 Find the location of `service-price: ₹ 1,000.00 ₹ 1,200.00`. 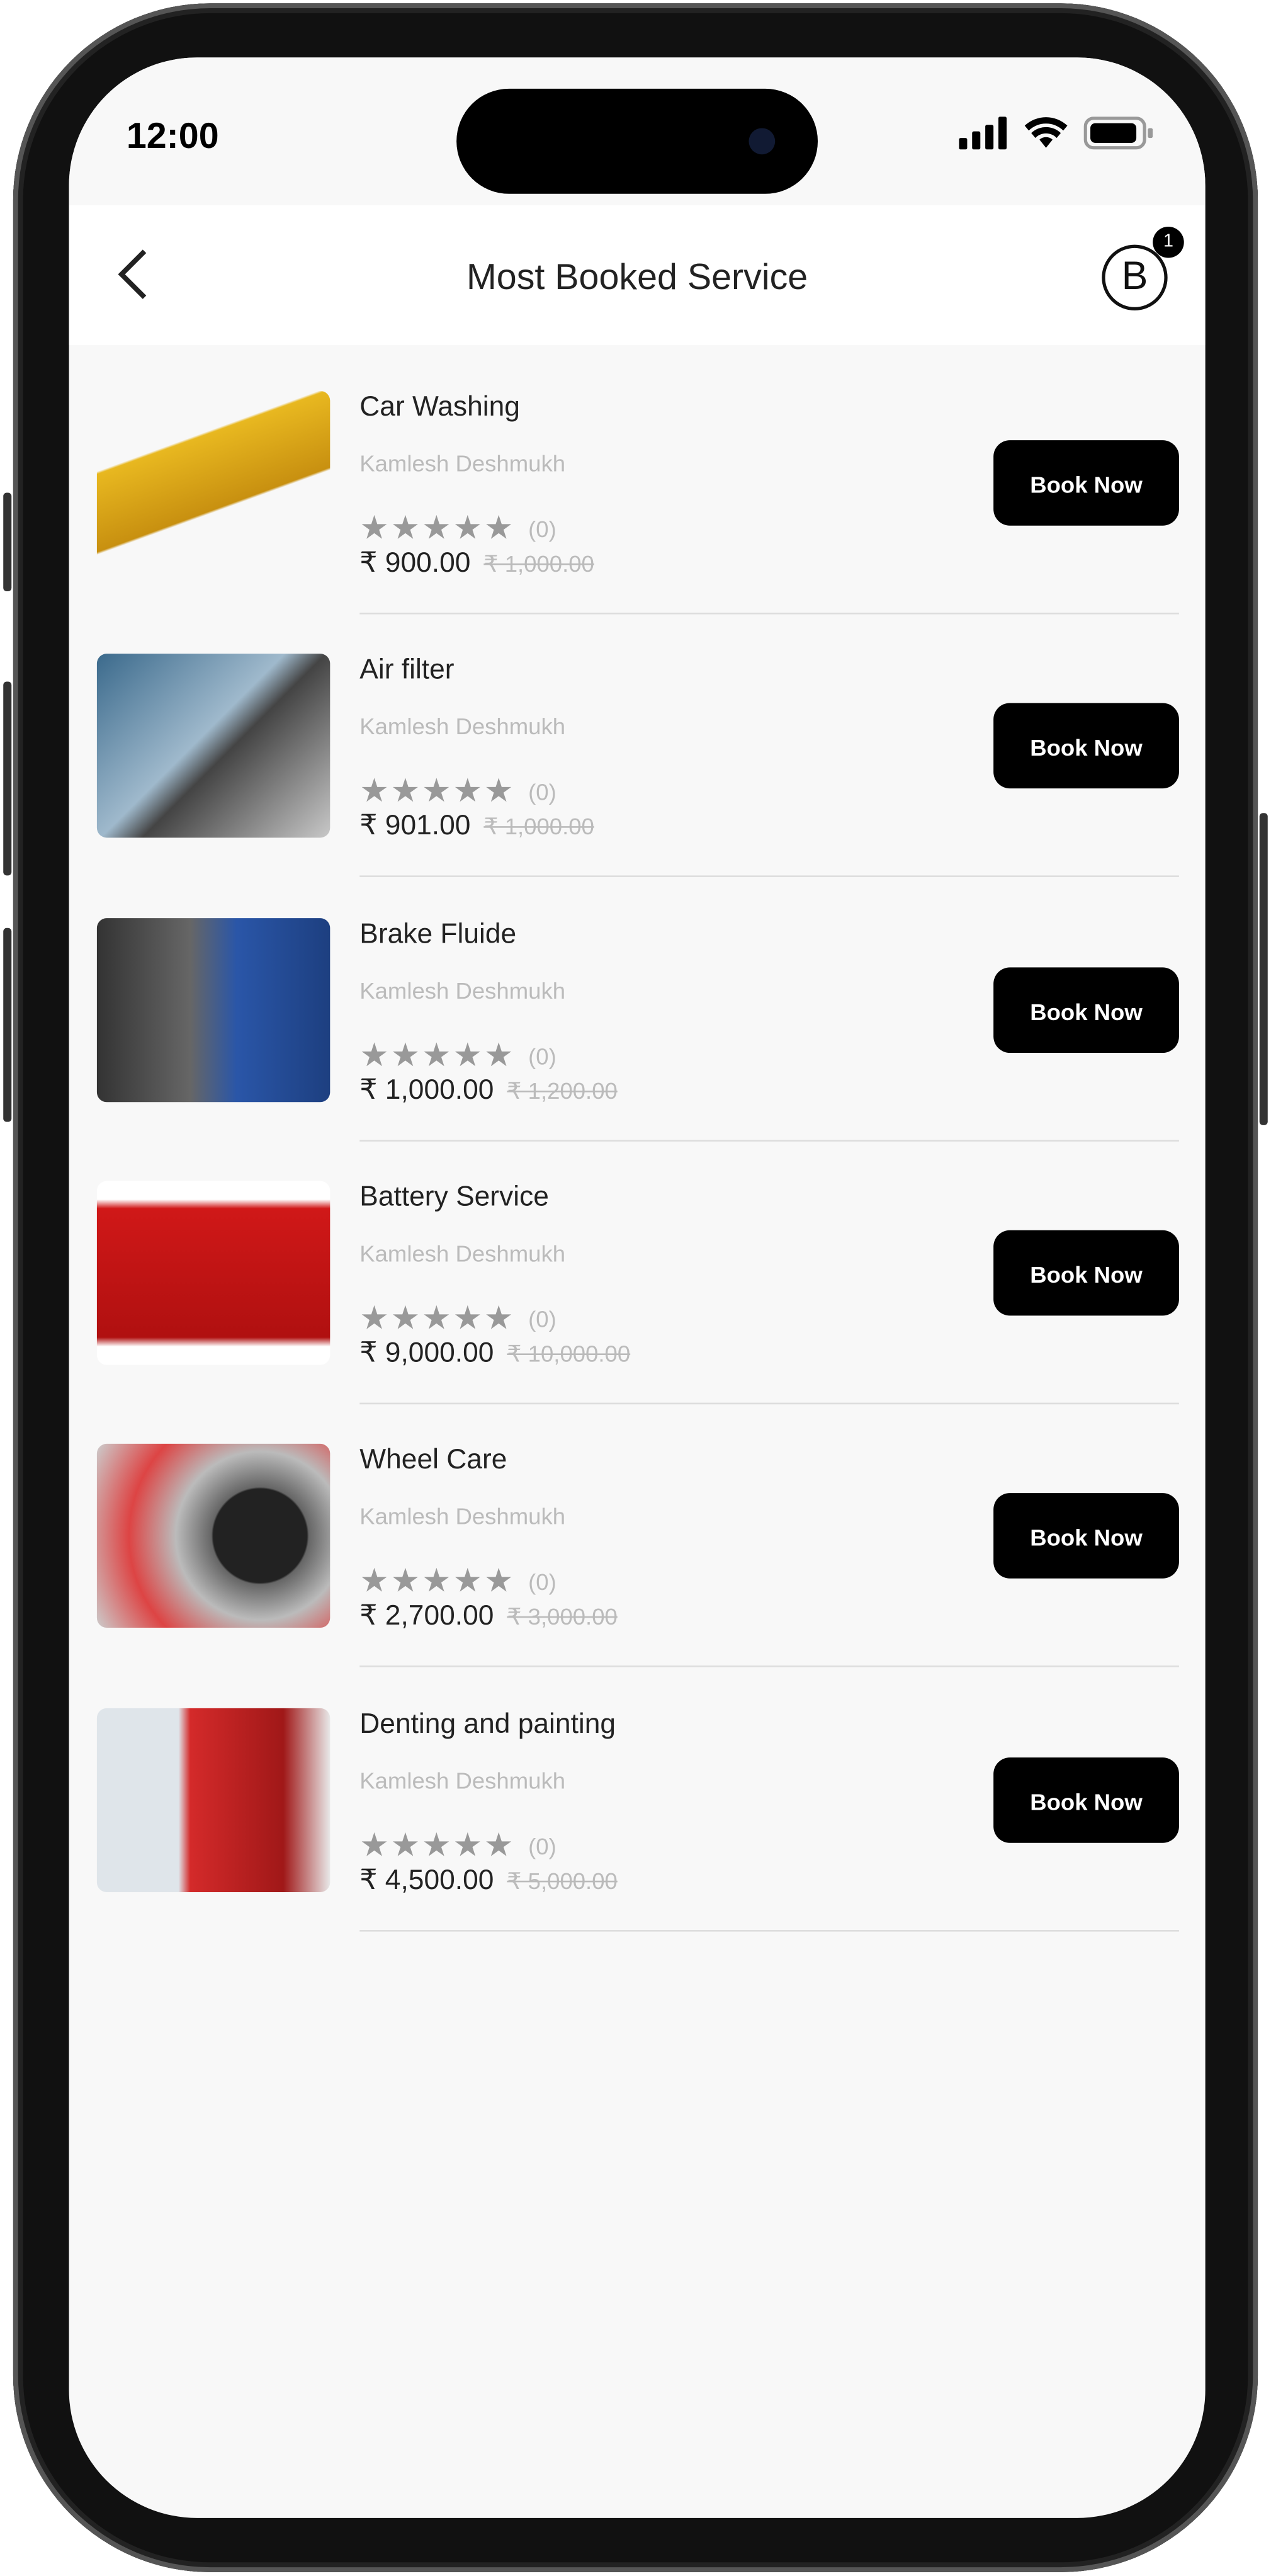

service-price: ₹ 1,000.00 ₹ 1,200.00 is located at coordinates (488, 1090).